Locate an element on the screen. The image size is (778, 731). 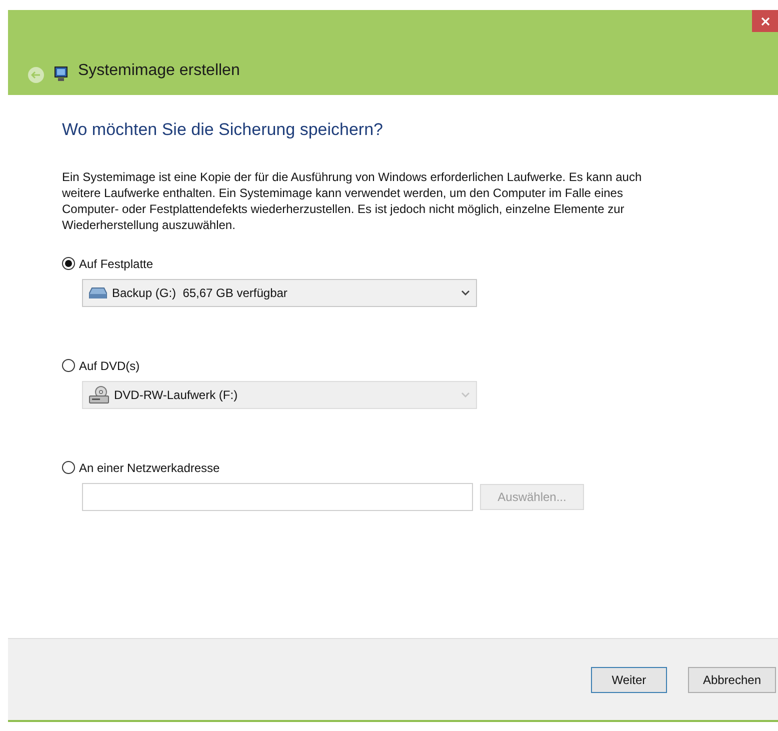
close-button is located at coordinates (765, 21).